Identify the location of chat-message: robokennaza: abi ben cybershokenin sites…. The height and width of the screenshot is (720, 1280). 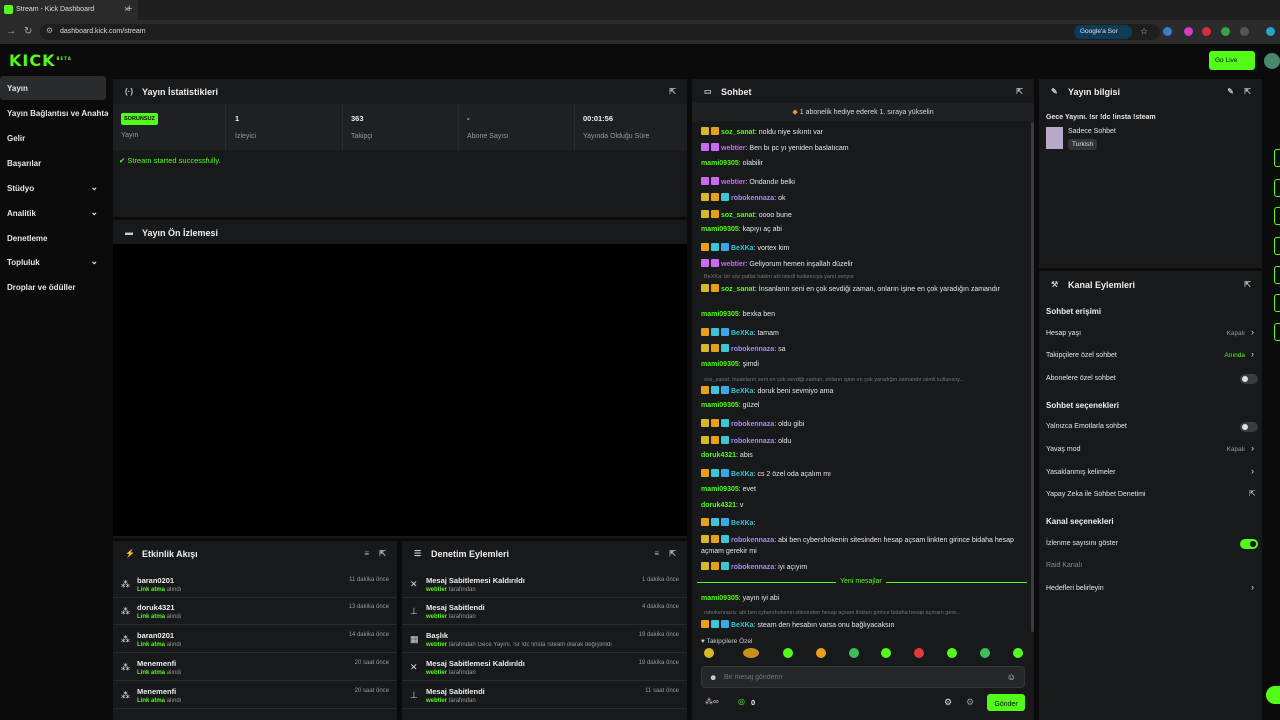
(863, 546).